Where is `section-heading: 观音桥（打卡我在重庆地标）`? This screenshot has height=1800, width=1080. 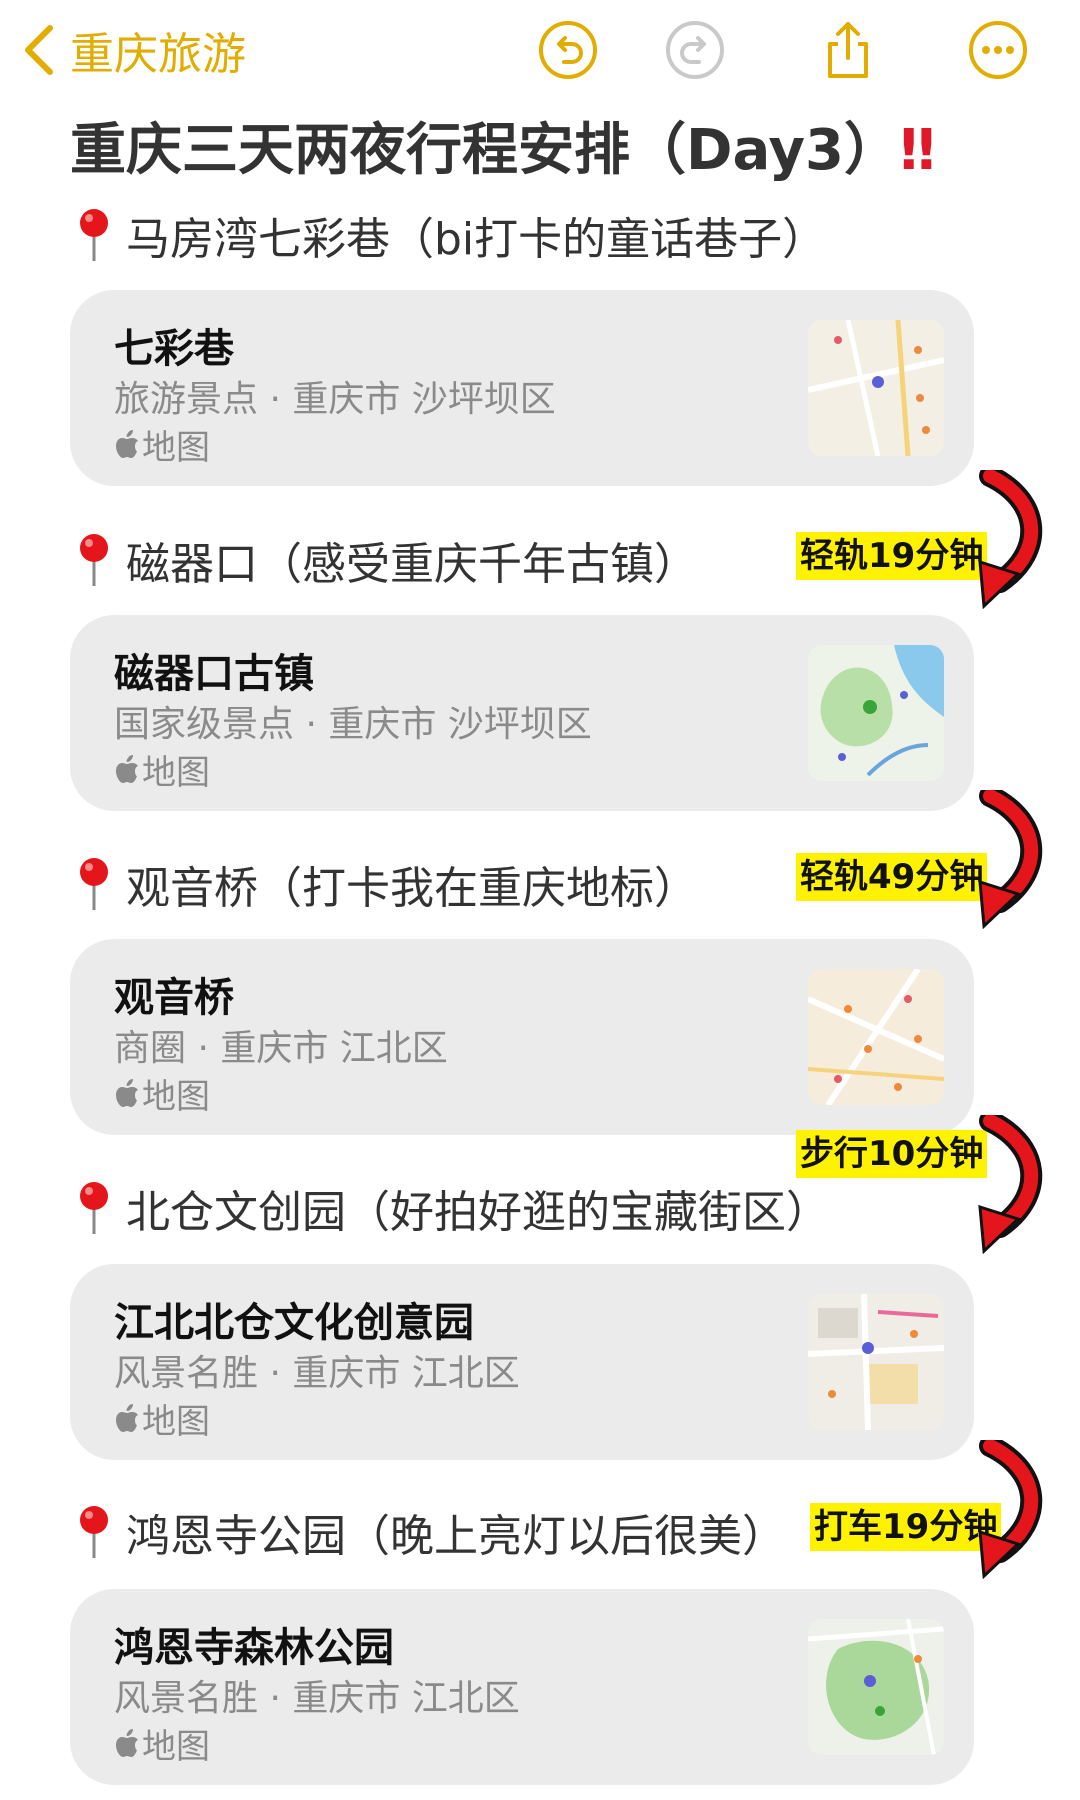
section-heading: 观音桥（打卡我在重庆地标） is located at coordinates (386, 884).